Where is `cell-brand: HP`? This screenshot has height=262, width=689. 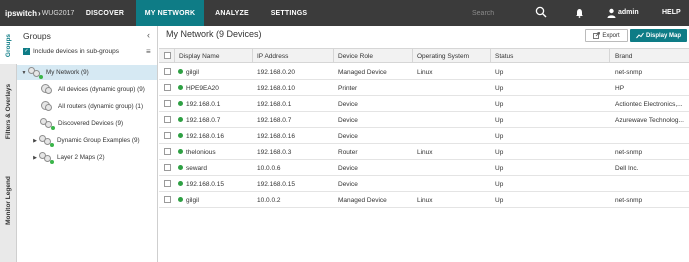
cell-brand: HP is located at coordinates (620, 88).